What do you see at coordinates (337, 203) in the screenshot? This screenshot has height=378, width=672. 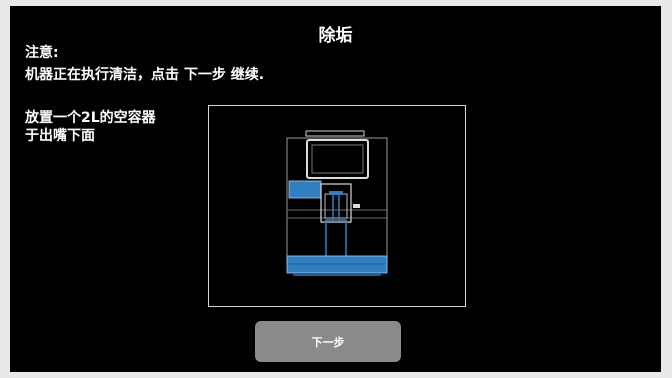 I see `coffee-machine-with-container-icon` at bounding box center [337, 203].